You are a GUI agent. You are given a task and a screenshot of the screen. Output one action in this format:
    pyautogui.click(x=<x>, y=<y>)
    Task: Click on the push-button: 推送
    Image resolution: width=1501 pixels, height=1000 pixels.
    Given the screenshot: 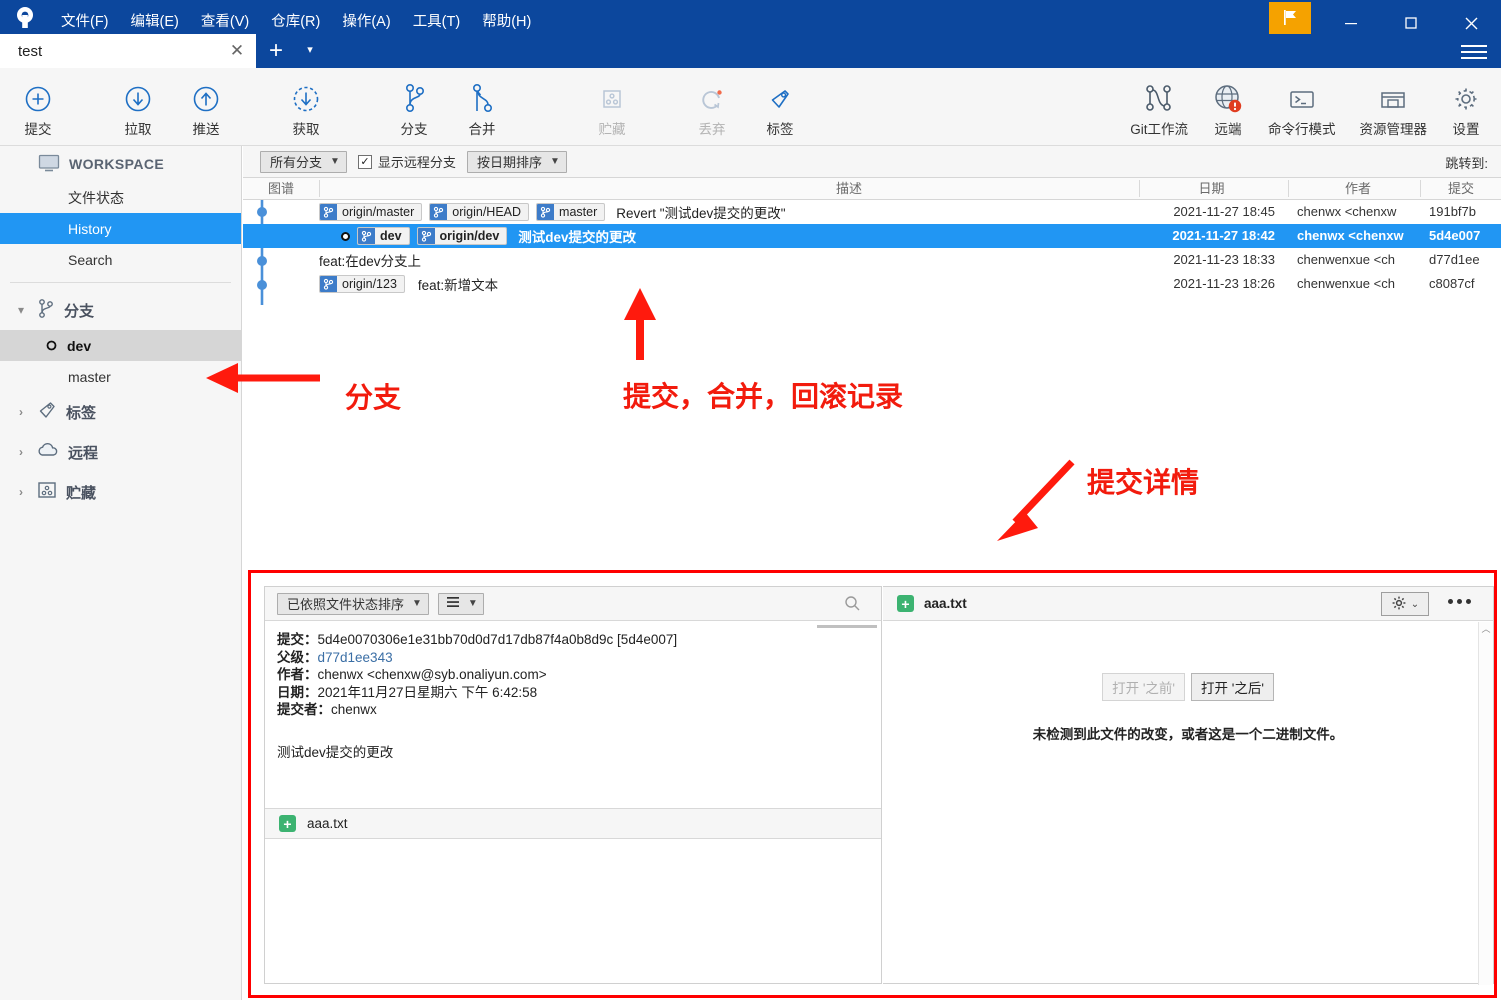 What is the action you would take?
    pyautogui.click(x=206, y=107)
    